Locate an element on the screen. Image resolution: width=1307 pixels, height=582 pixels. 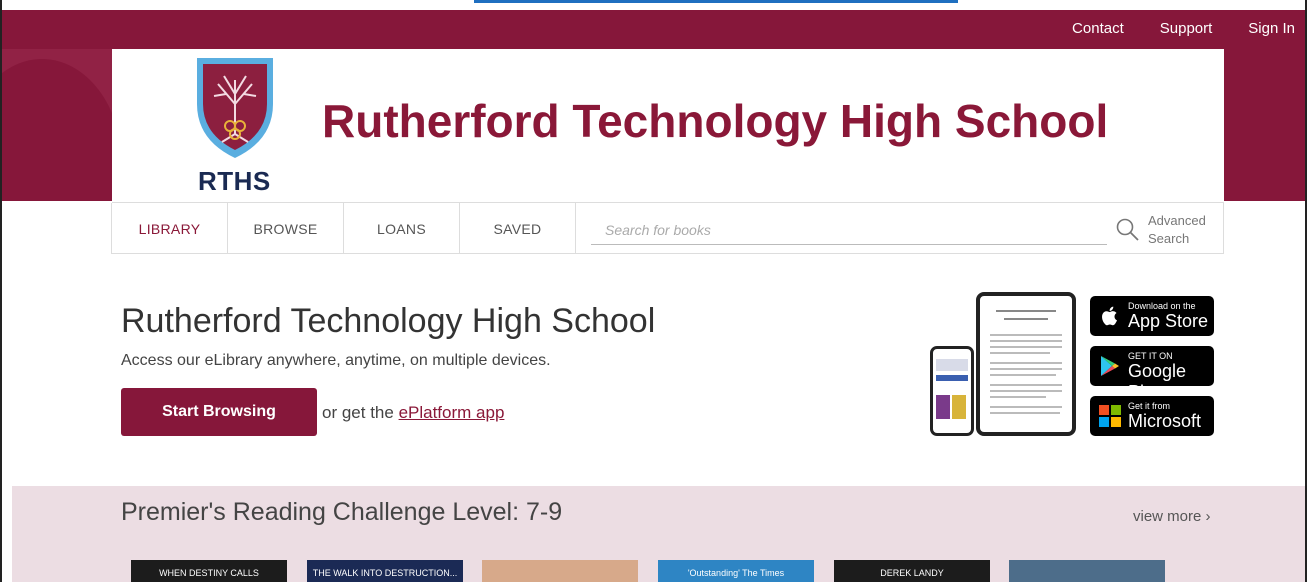
top-accent-bar is located at coordinates (716, 1).